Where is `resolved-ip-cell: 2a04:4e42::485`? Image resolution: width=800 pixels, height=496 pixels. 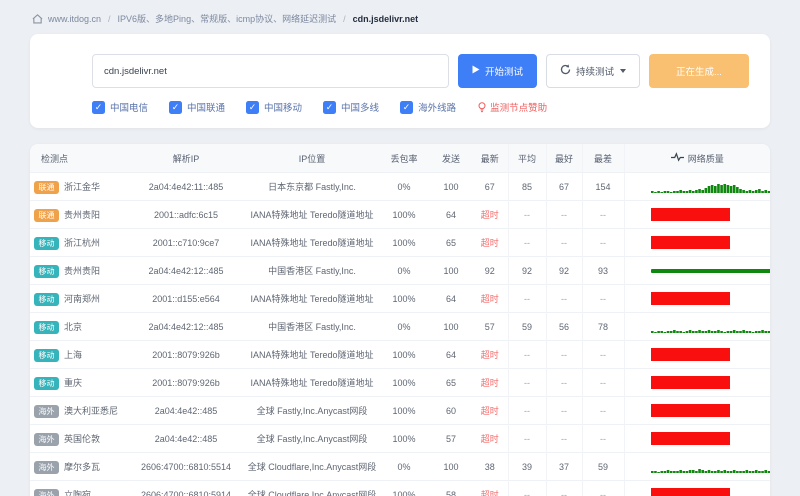
resolved-ip-cell: 2a04:4e42::485 is located at coordinates (186, 438).